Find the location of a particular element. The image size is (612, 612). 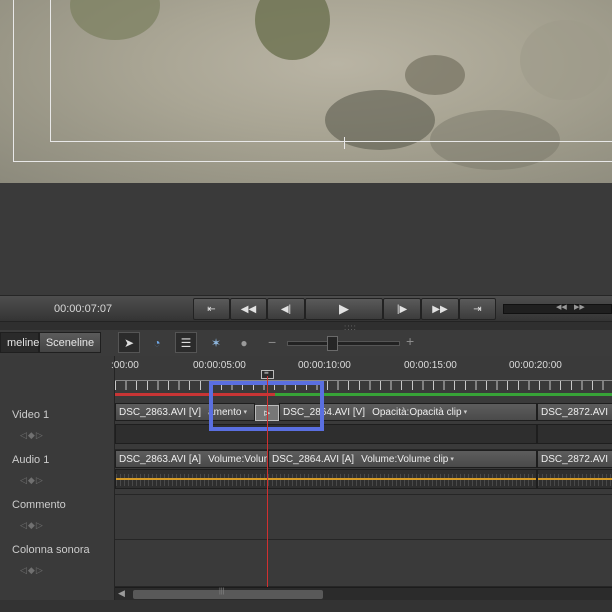

audio-clip: DSC_2864.AVI [A] Volume:Volume clip ▾ is located at coordinates (402, 459).